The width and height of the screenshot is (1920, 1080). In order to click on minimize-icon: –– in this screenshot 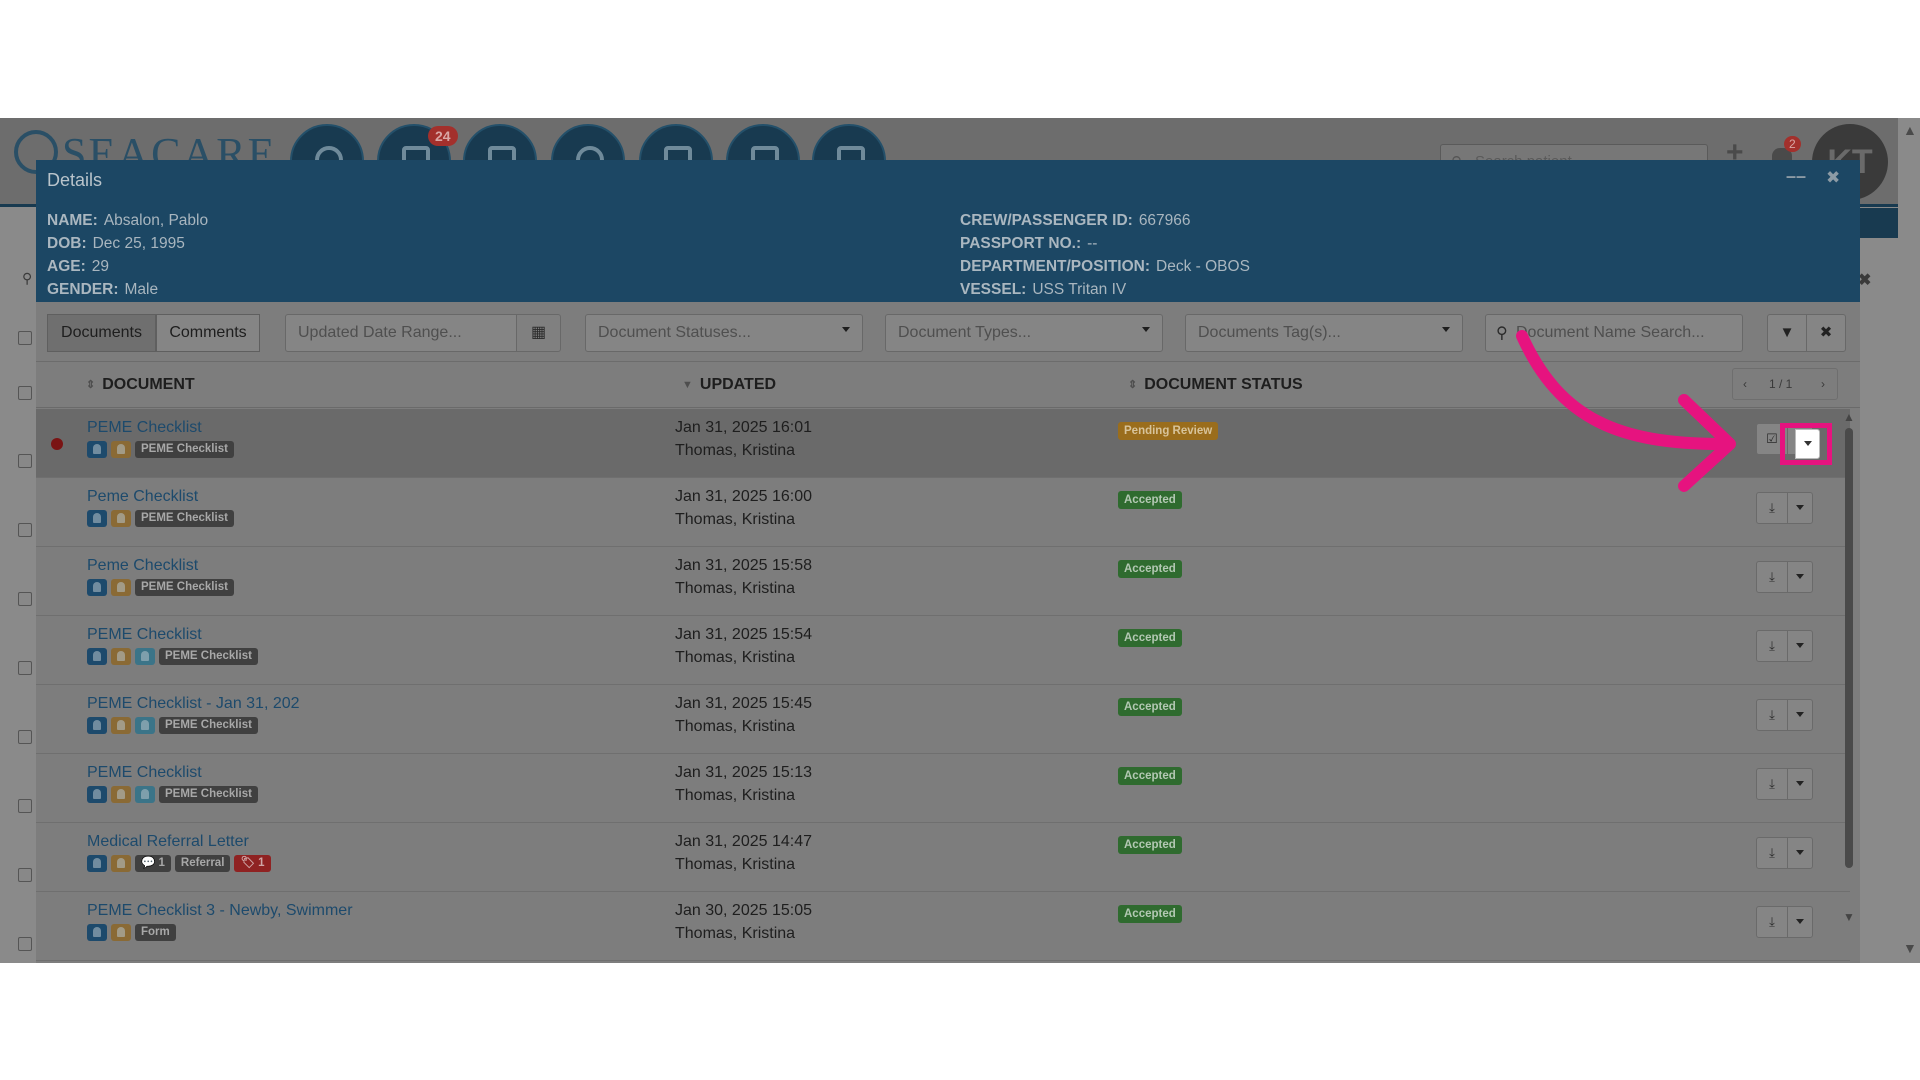, I will do `click(1796, 176)`.